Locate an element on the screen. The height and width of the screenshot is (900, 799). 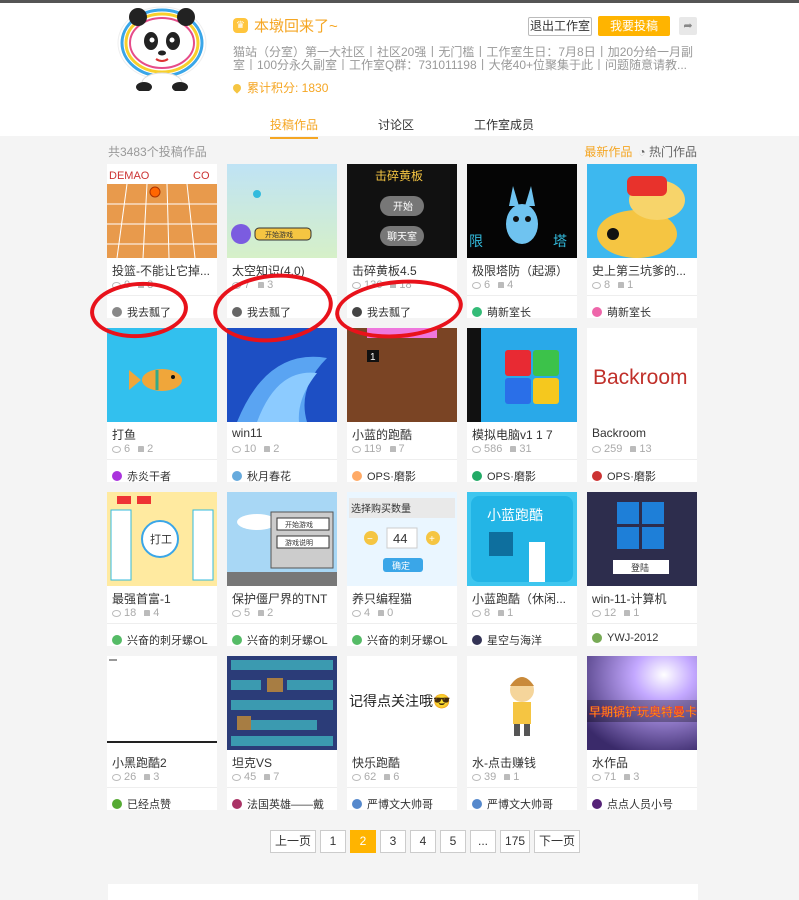
work-title: 坦克VS is located at coordinates (282, 762).